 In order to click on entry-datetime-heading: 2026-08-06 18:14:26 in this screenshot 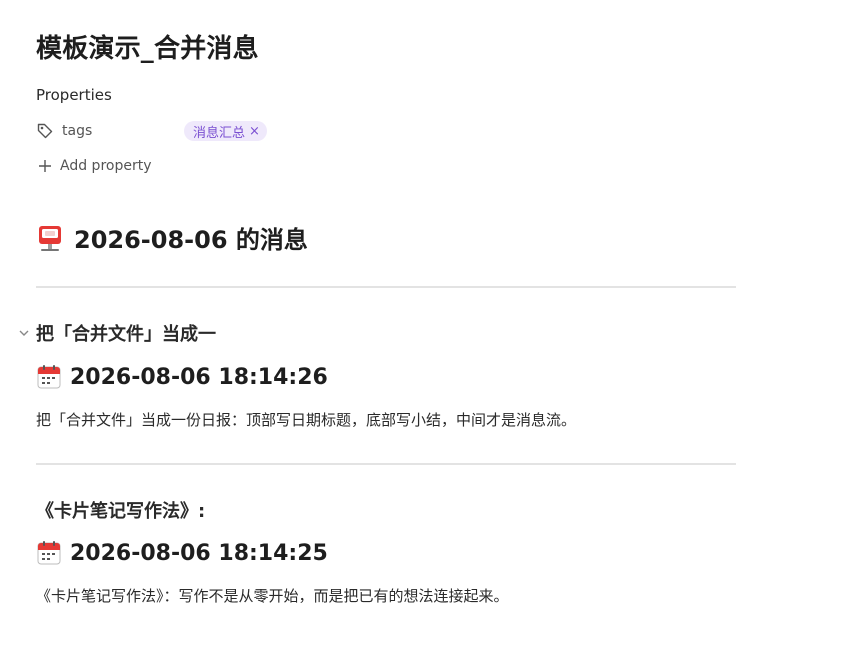, I will do `click(182, 377)`.